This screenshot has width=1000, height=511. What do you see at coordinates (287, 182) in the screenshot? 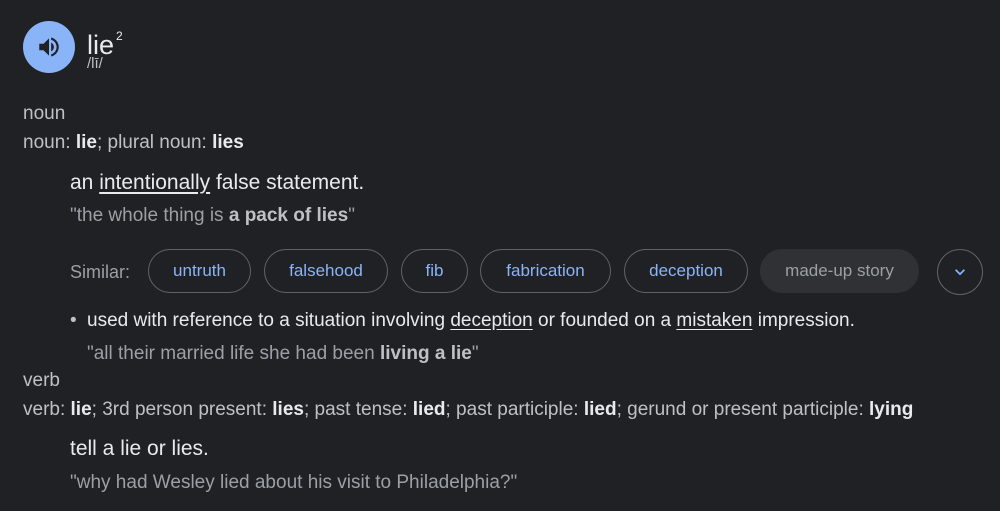
I see `definition-text: false statement.` at bounding box center [287, 182].